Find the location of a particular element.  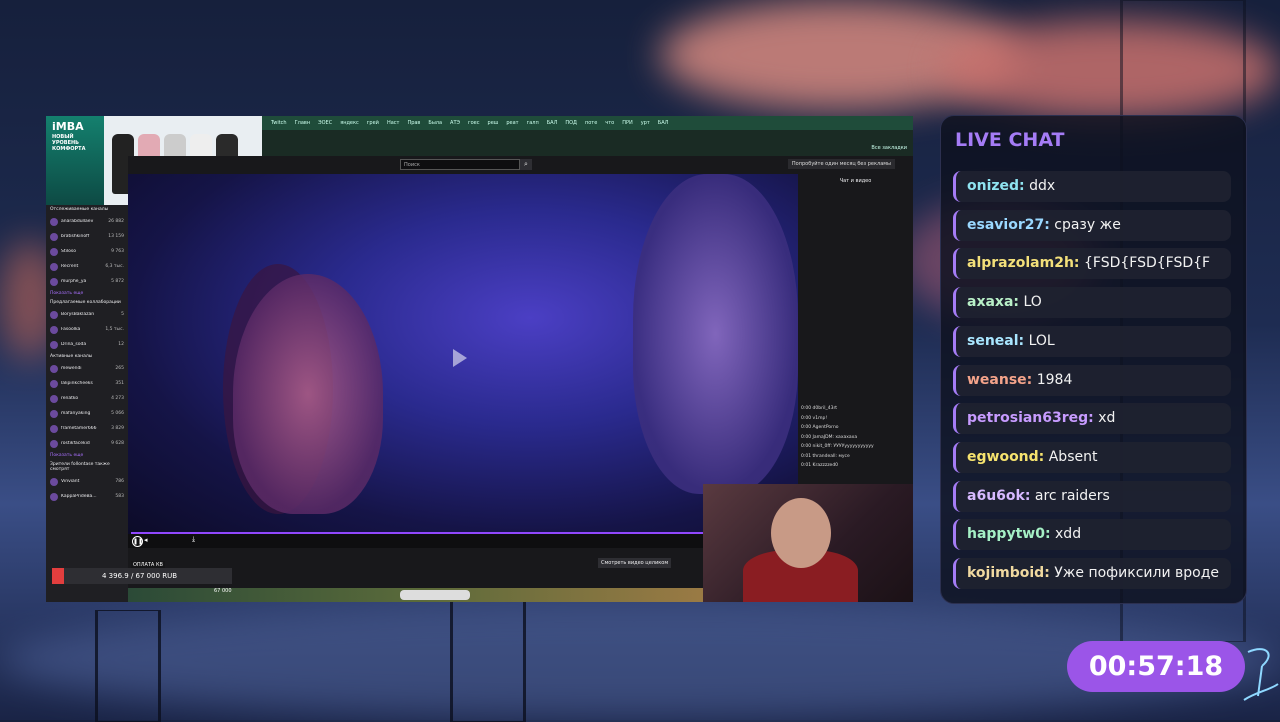

chat-text: arc raiders is located at coordinates (1072, 495).